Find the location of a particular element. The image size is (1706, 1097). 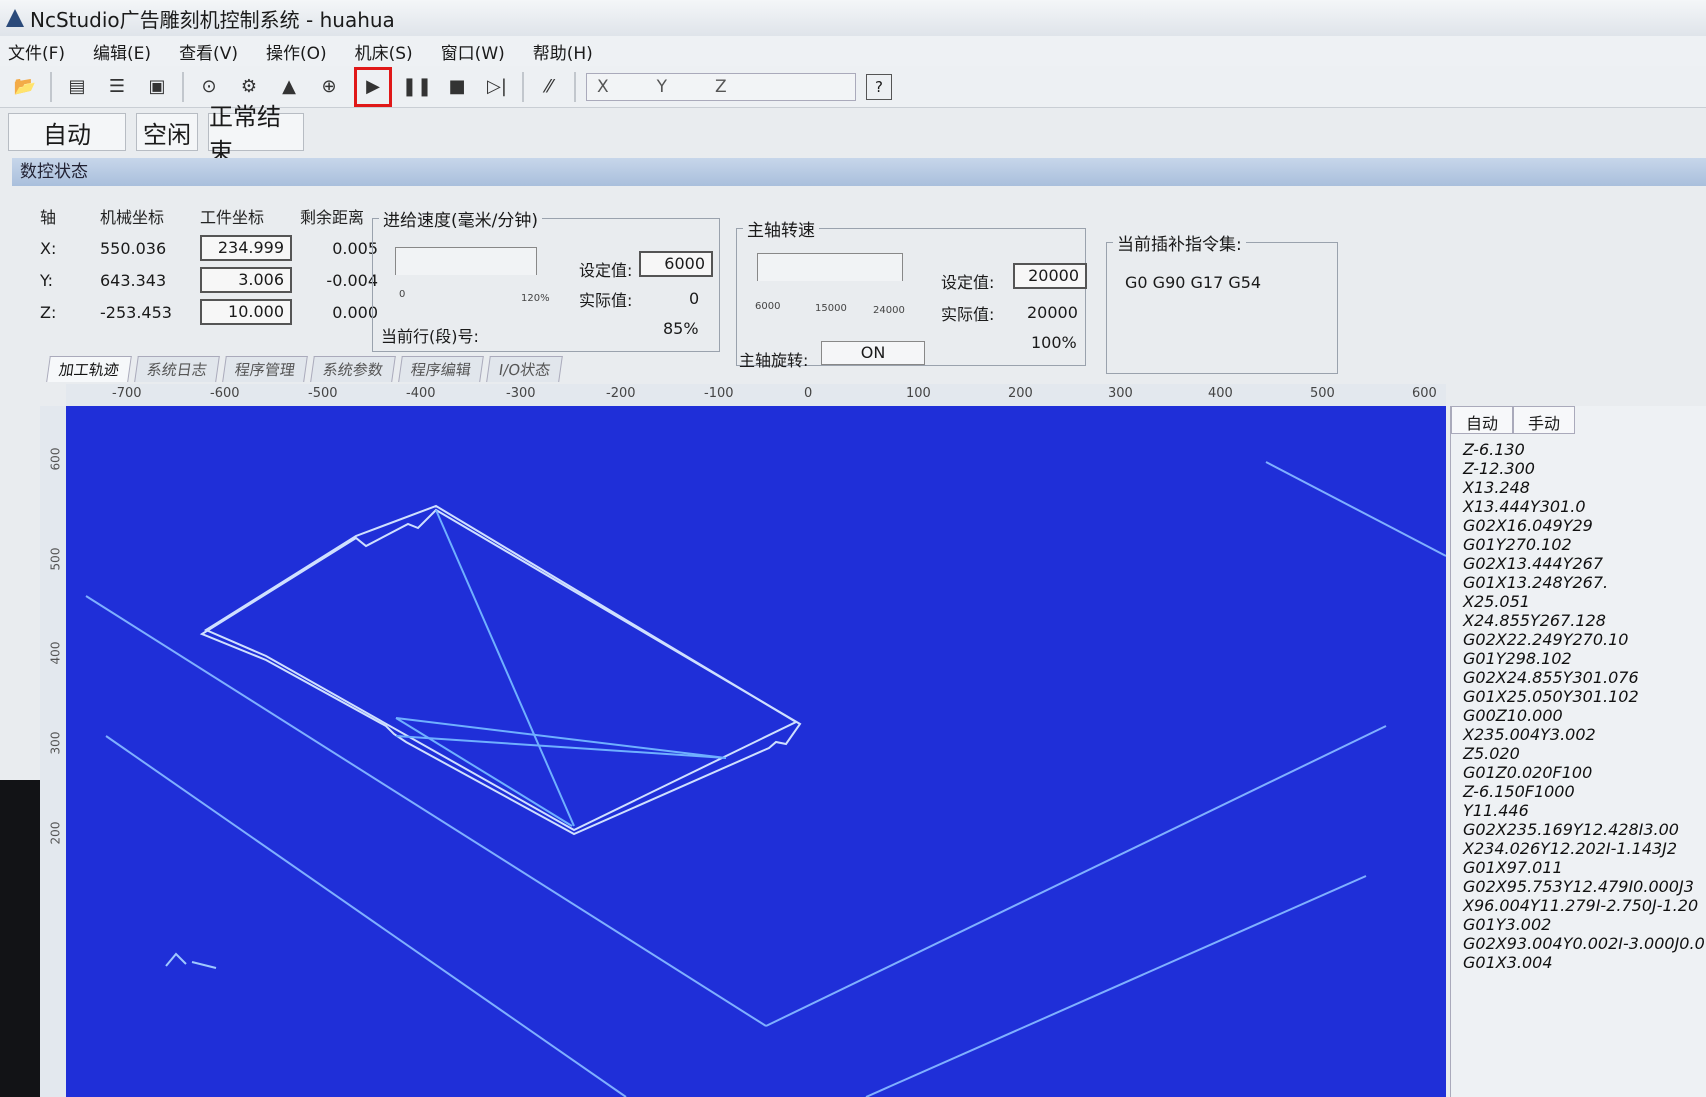

gcode-line: G01Y270.102 is located at coordinates (1517, 544).